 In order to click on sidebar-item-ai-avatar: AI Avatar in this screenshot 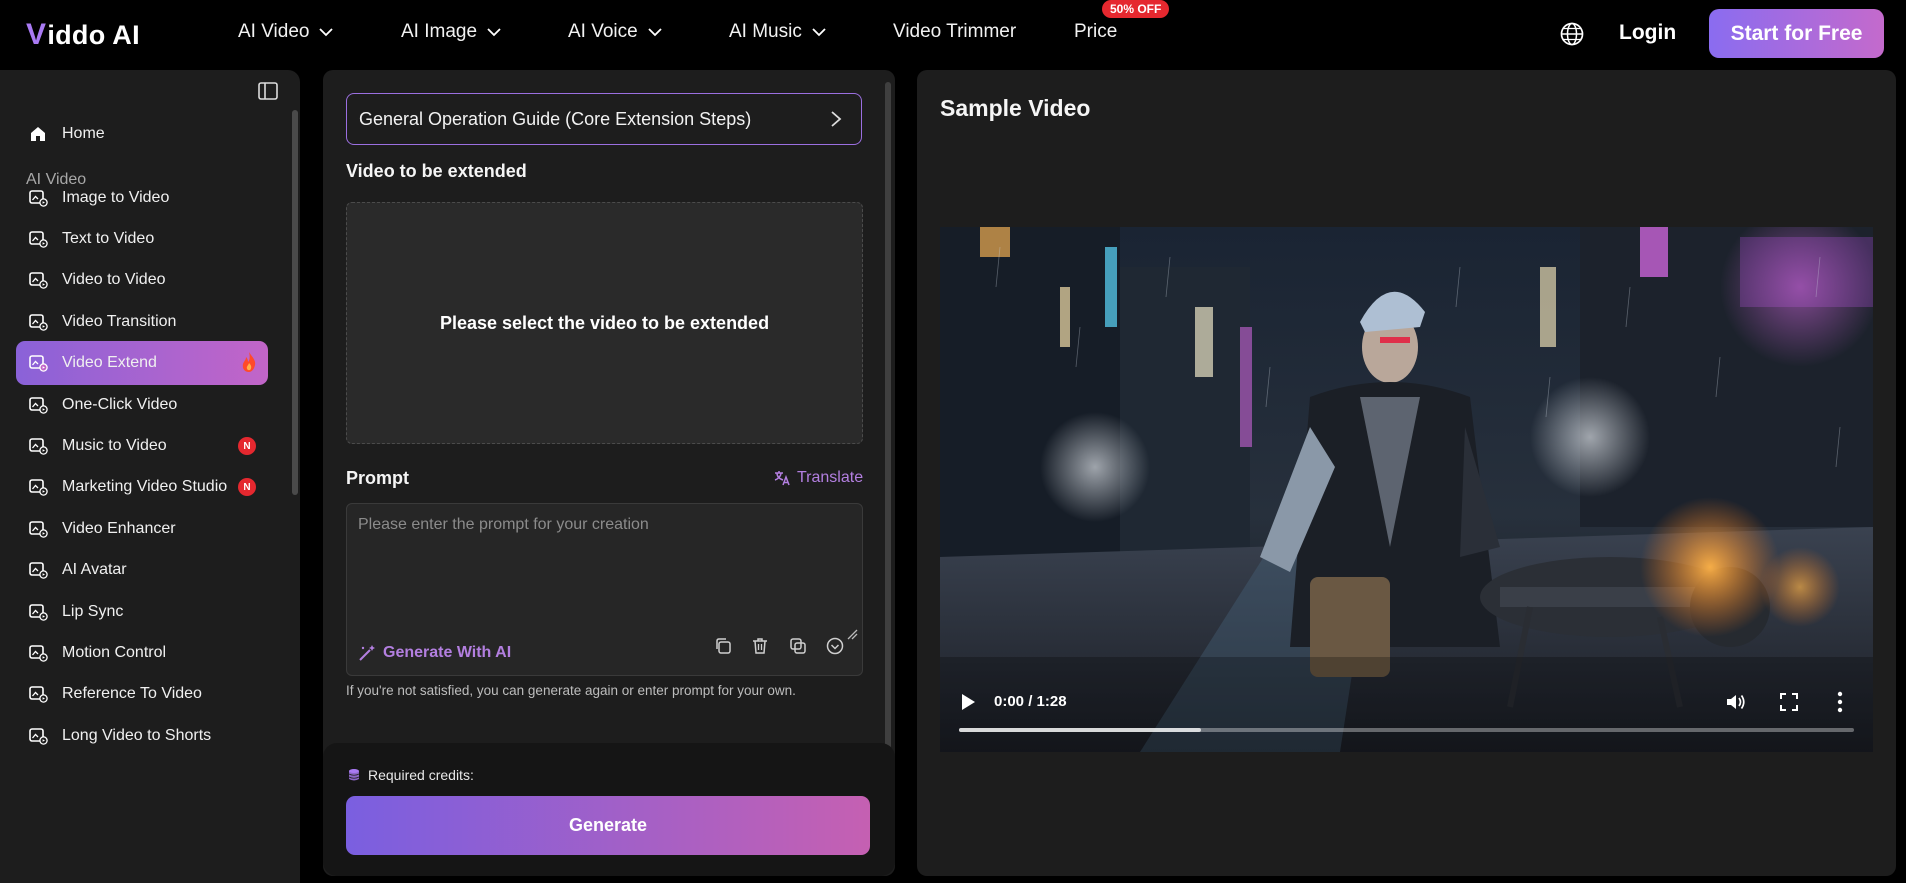, I will do `click(142, 570)`.